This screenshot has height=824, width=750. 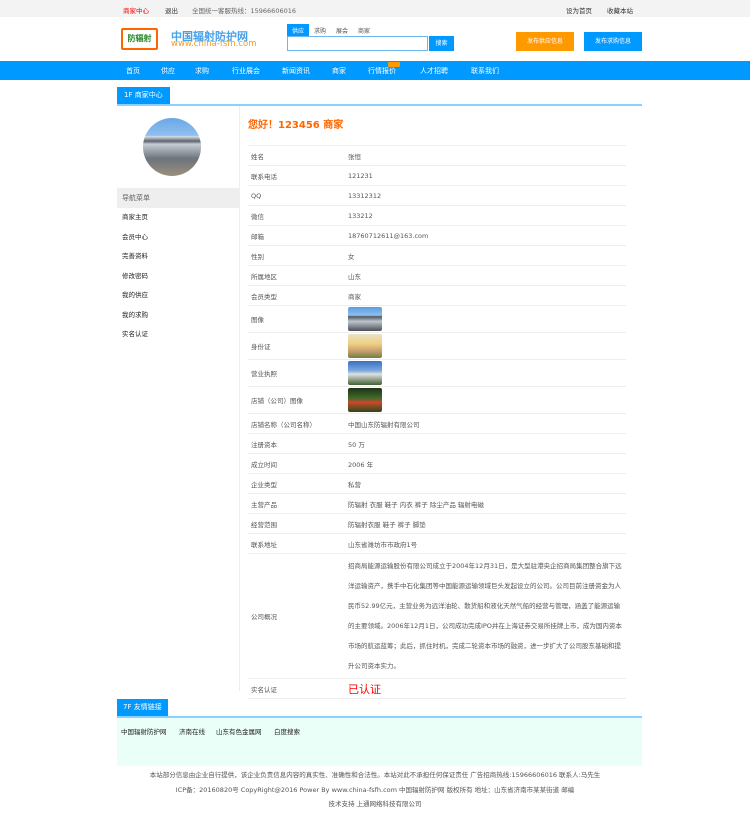 What do you see at coordinates (487, 175) in the screenshot?
I see `field-value: 121231` at bounding box center [487, 175].